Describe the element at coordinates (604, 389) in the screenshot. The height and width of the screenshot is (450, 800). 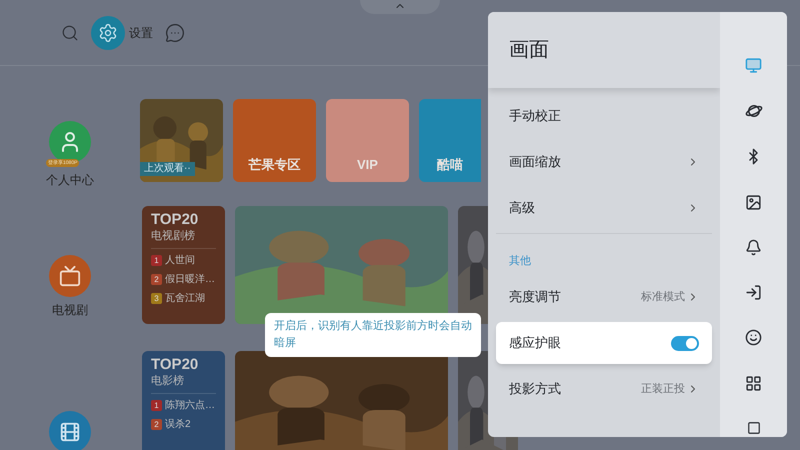
I see `settings-row: 投影方式 正装正投` at that location.